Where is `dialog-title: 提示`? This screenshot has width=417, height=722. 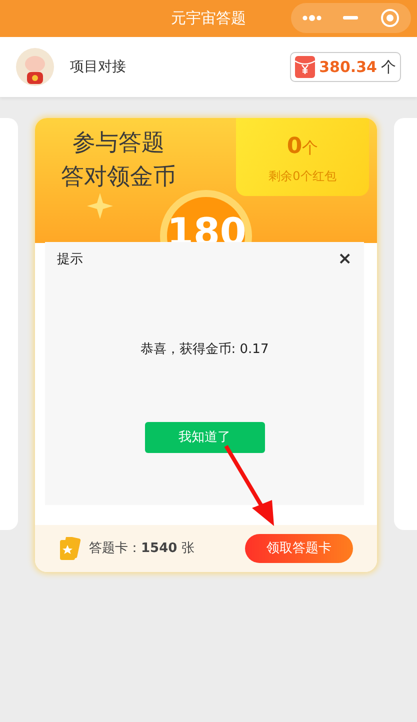
dialog-title: 提示 is located at coordinates (69, 260).